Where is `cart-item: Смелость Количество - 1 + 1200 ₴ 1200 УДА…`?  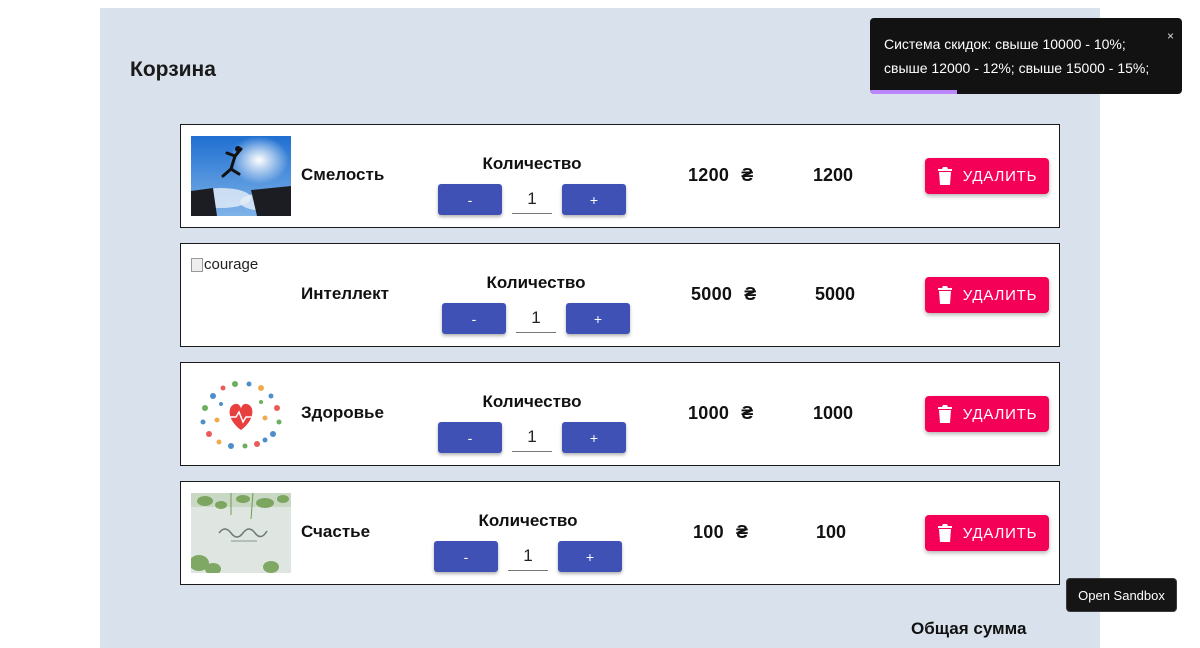 cart-item: Смелость Количество - 1 + 1200 ₴ 1200 УДА… is located at coordinates (620, 176).